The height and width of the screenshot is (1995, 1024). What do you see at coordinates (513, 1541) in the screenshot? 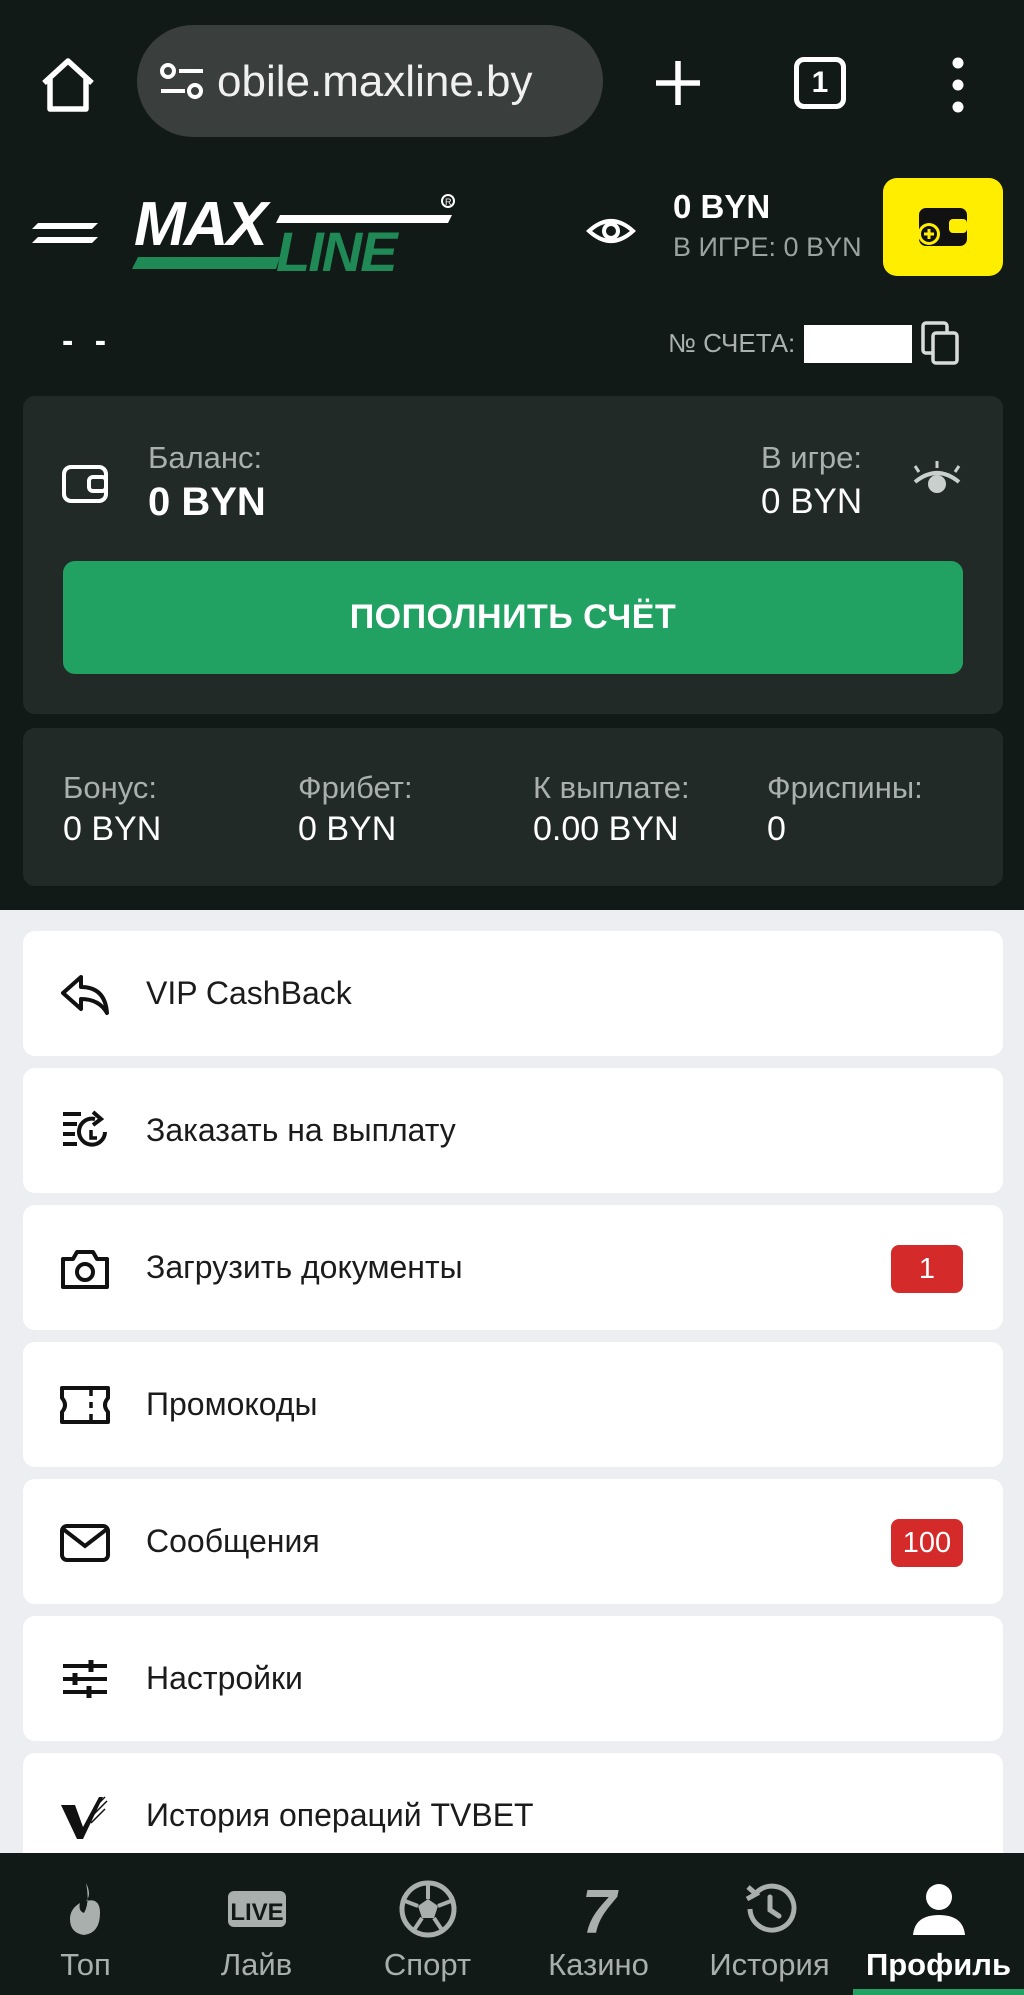
I see `menu-item-messages: Сообщения 100` at bounding box center [513, 1541].